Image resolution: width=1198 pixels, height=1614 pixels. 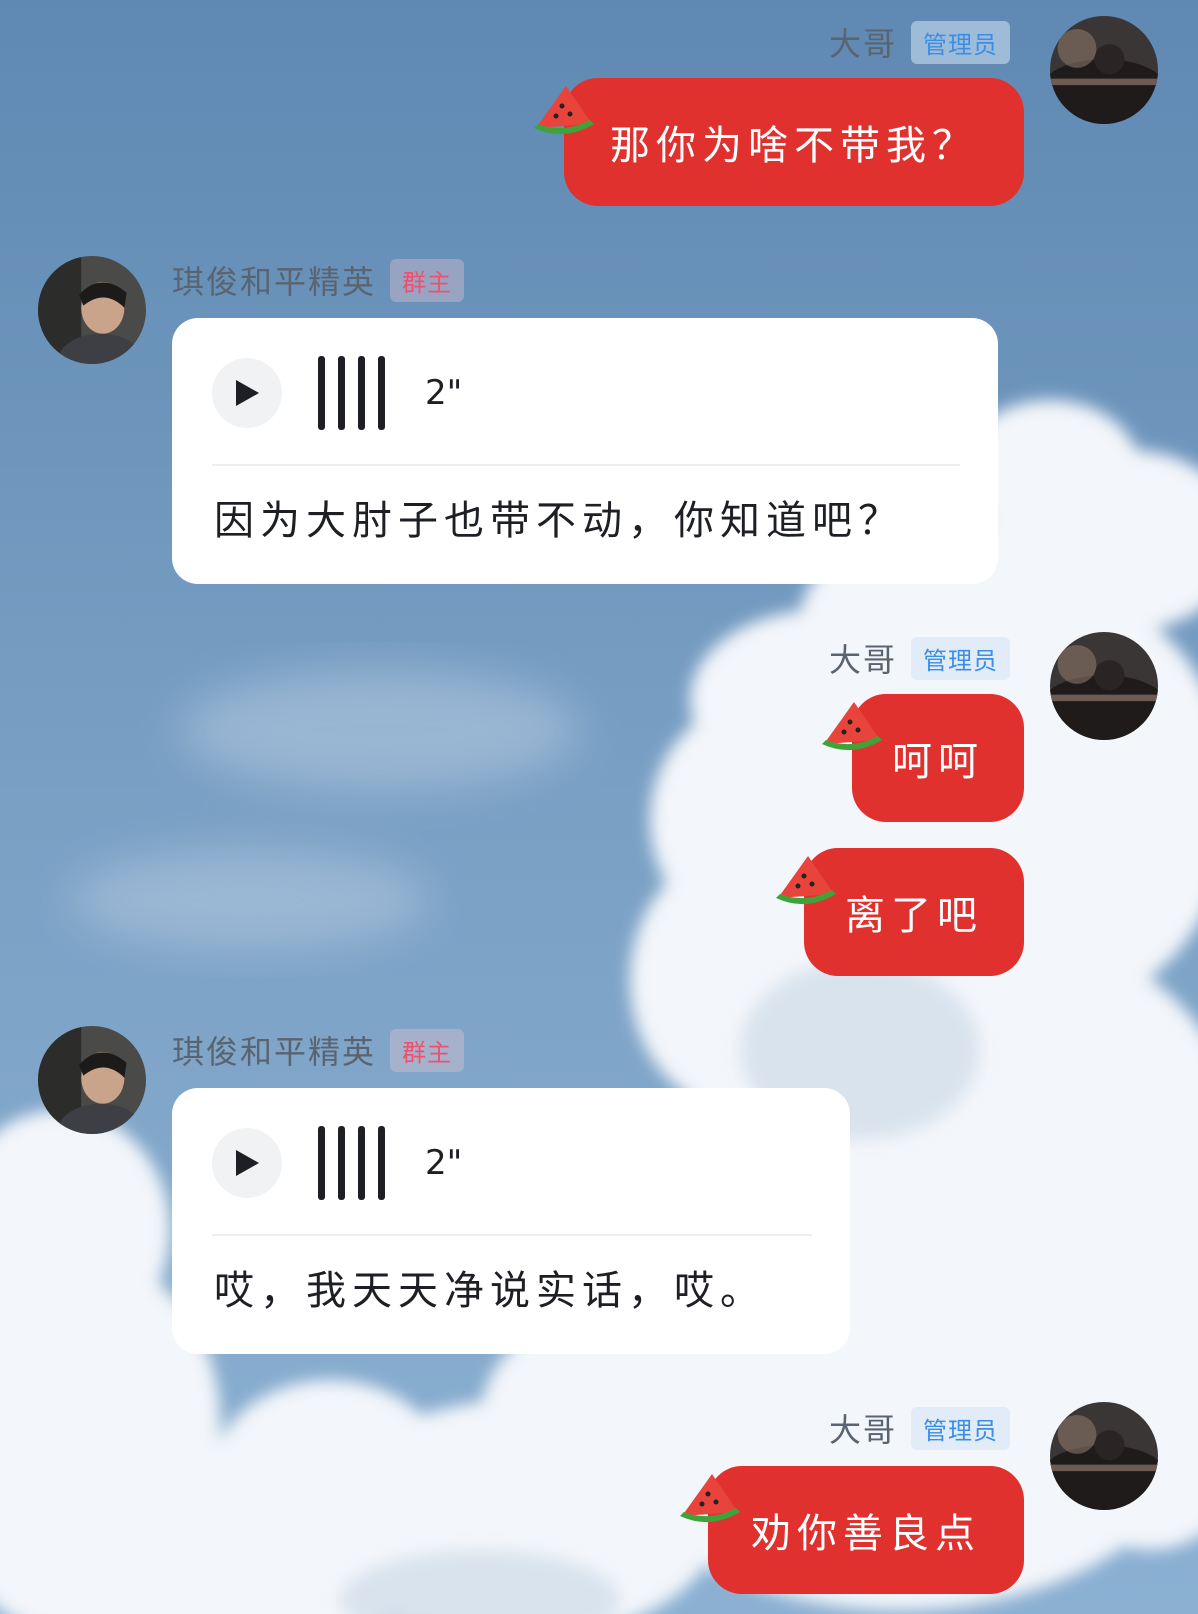 What do you see at coordinates (914, 916) in the screenshot?
I see `message-text: 离了吧` at bounding box center [914, 916].